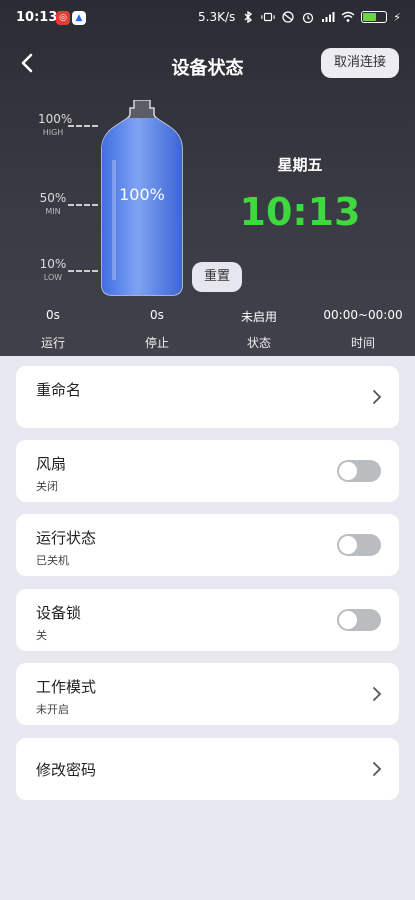  I want to click on alarm-icon, so click(308, 17).